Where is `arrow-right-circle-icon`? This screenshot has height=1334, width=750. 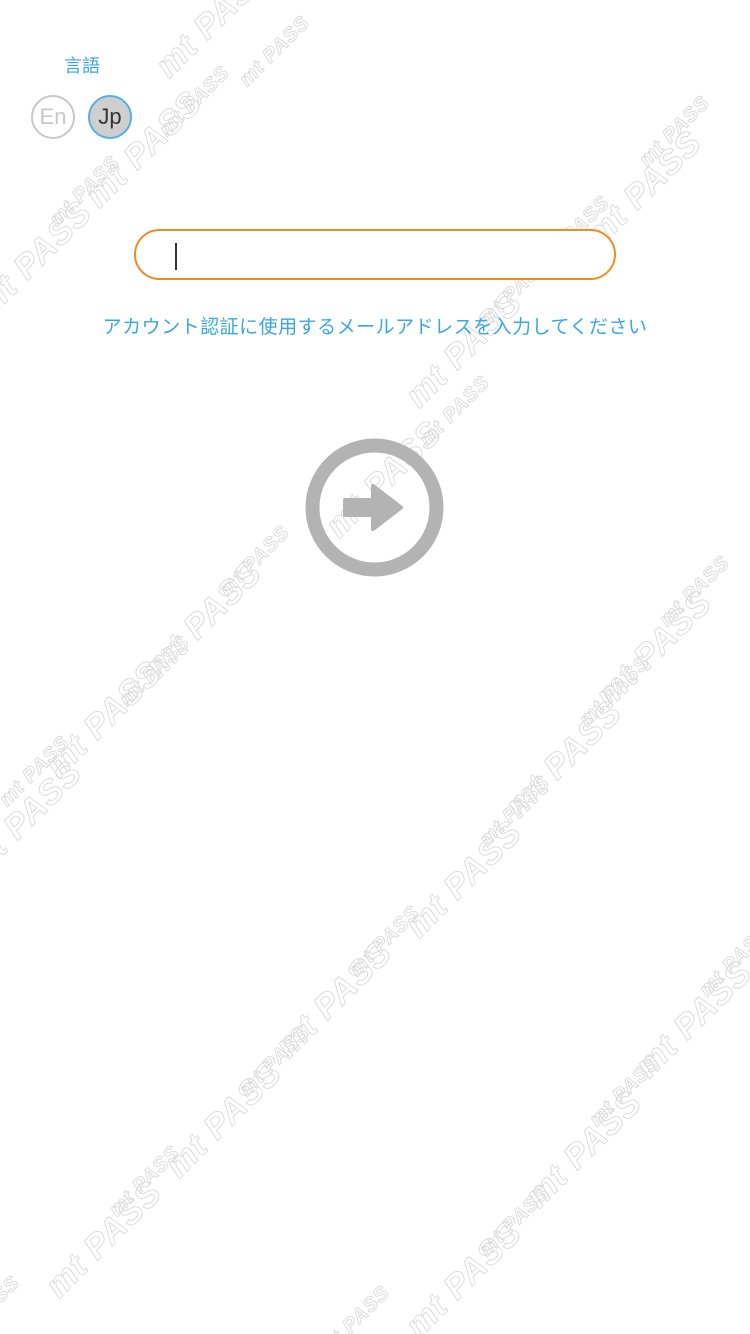 arrow-right-circle-icon is located at coordinates (374, 507).